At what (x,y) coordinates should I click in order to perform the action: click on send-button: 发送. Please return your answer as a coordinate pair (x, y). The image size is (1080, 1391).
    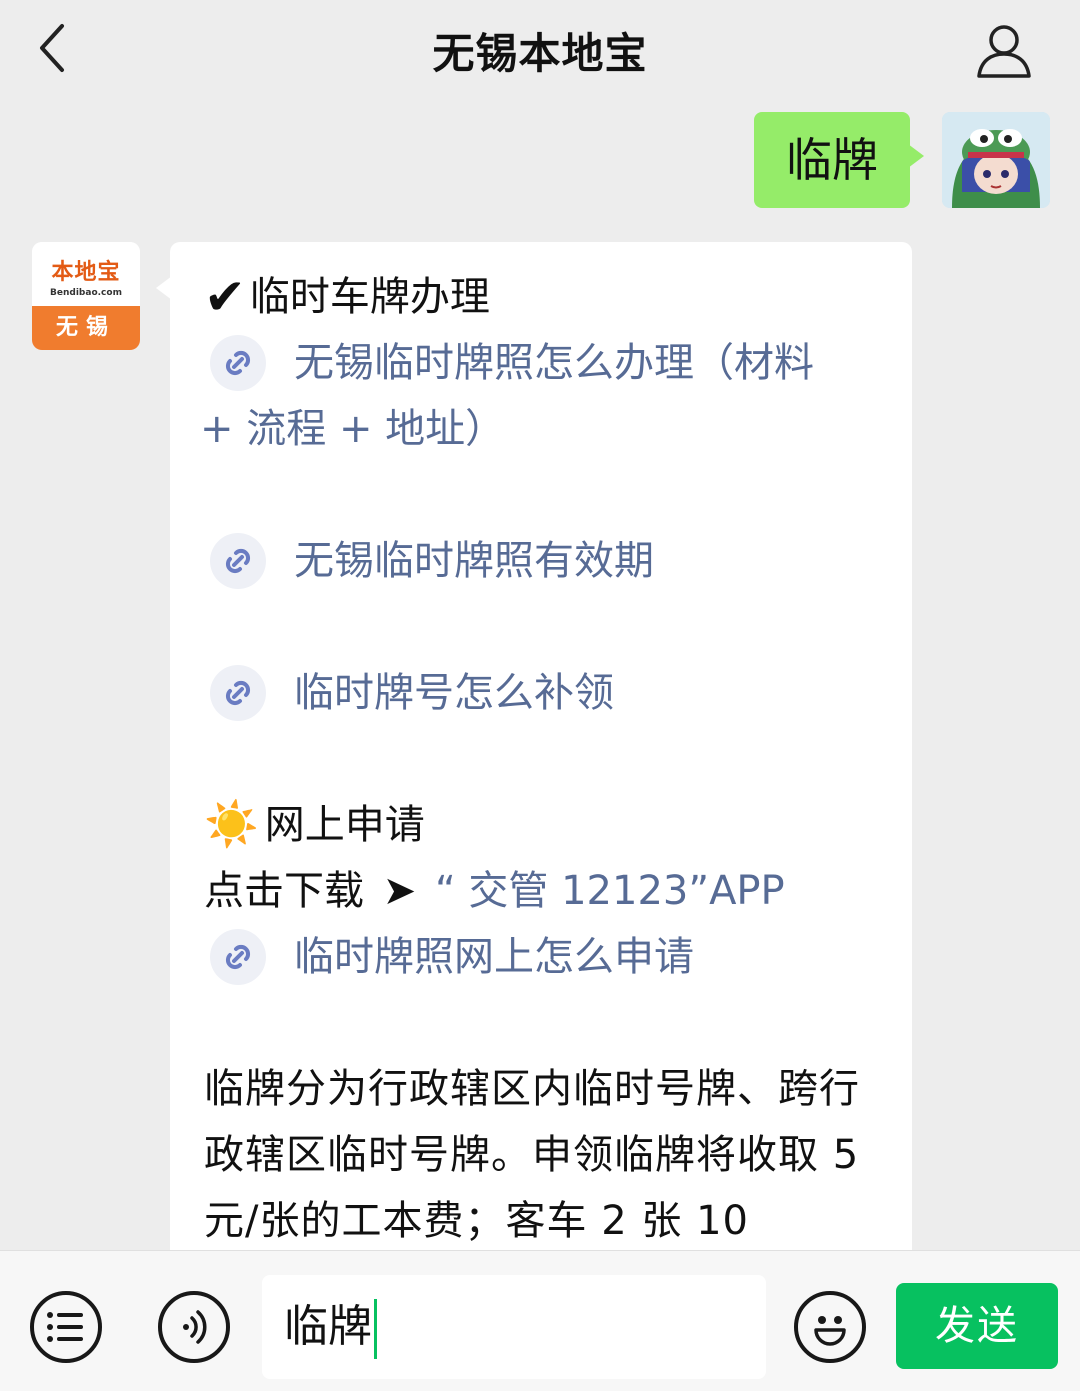
    Looking at the image, I should click on (977, 1326).